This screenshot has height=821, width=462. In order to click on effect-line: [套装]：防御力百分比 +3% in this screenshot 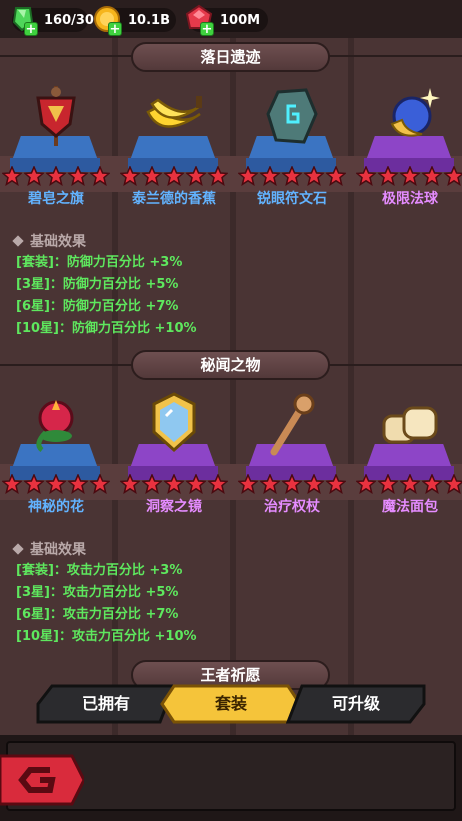, I will do `click(99, 262)`.